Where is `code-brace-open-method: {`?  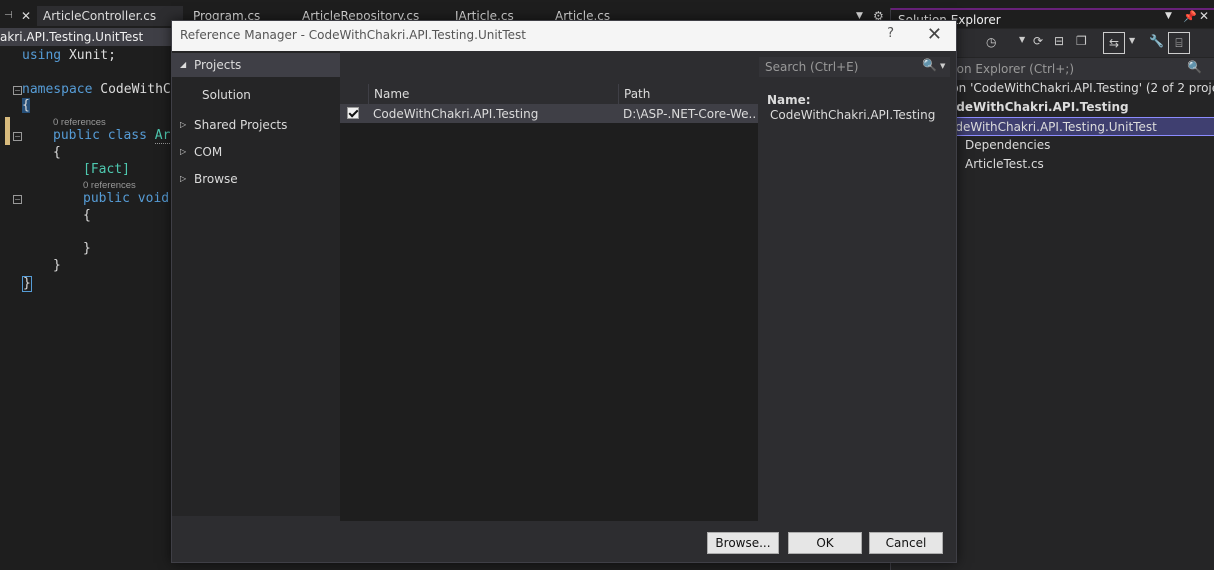
code-brace-open-method: { is located at coordinates (87, 215).